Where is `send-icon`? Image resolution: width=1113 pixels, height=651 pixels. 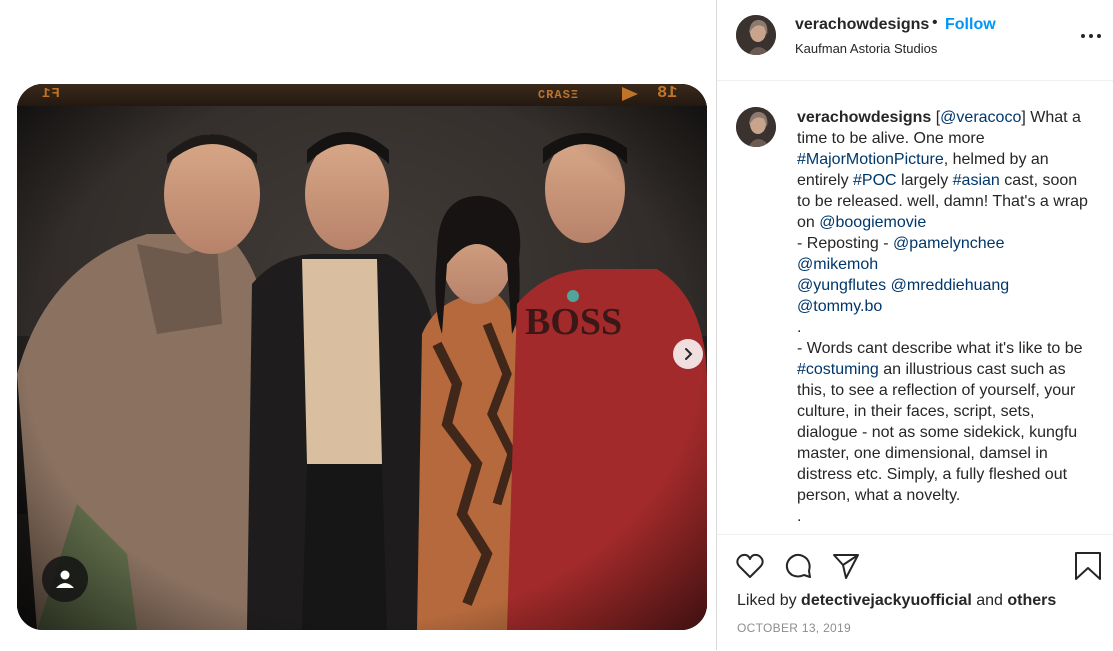 send-icon is located at coordinates (846, 566).